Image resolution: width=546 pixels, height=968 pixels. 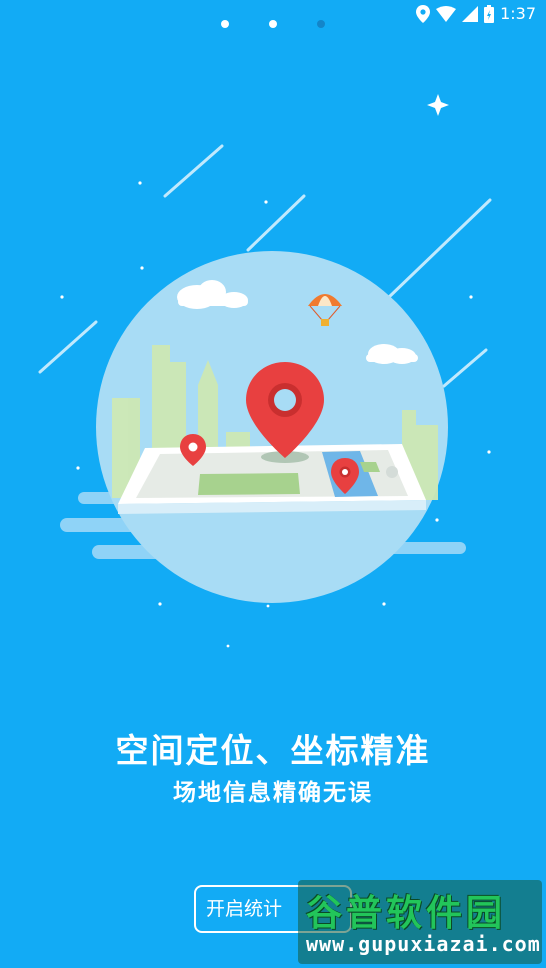 I want to click on page-subtitle: 场地信息精确无误, so click(x=273, y=793).